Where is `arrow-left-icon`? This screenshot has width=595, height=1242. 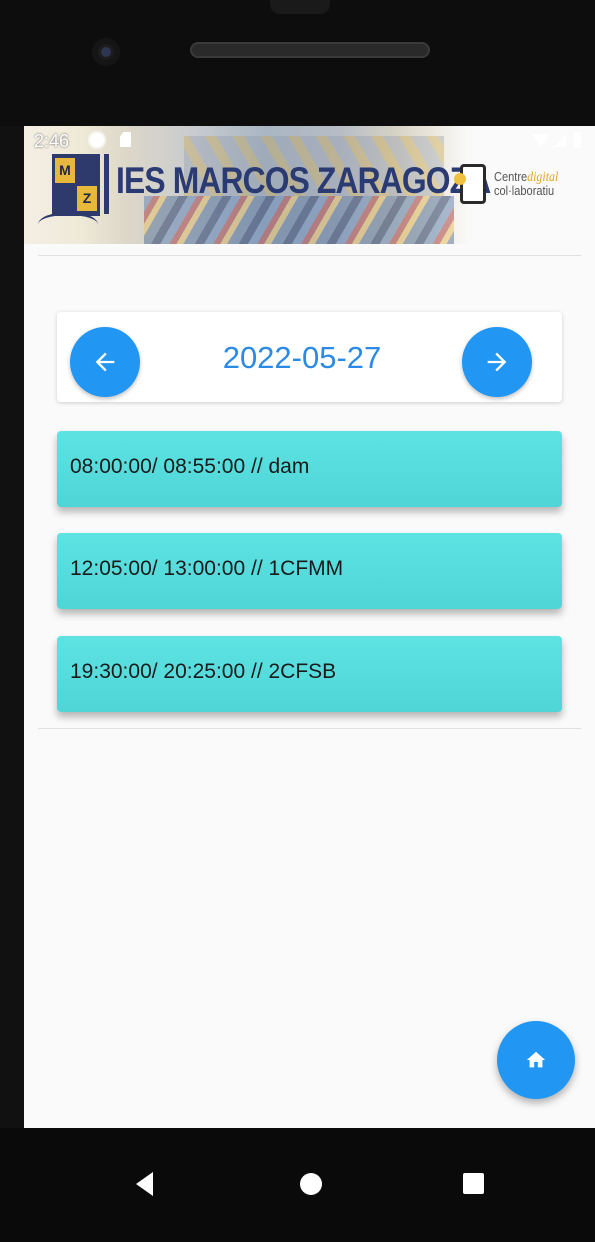 arrow-left-icon is located at coordinates (105, 362).